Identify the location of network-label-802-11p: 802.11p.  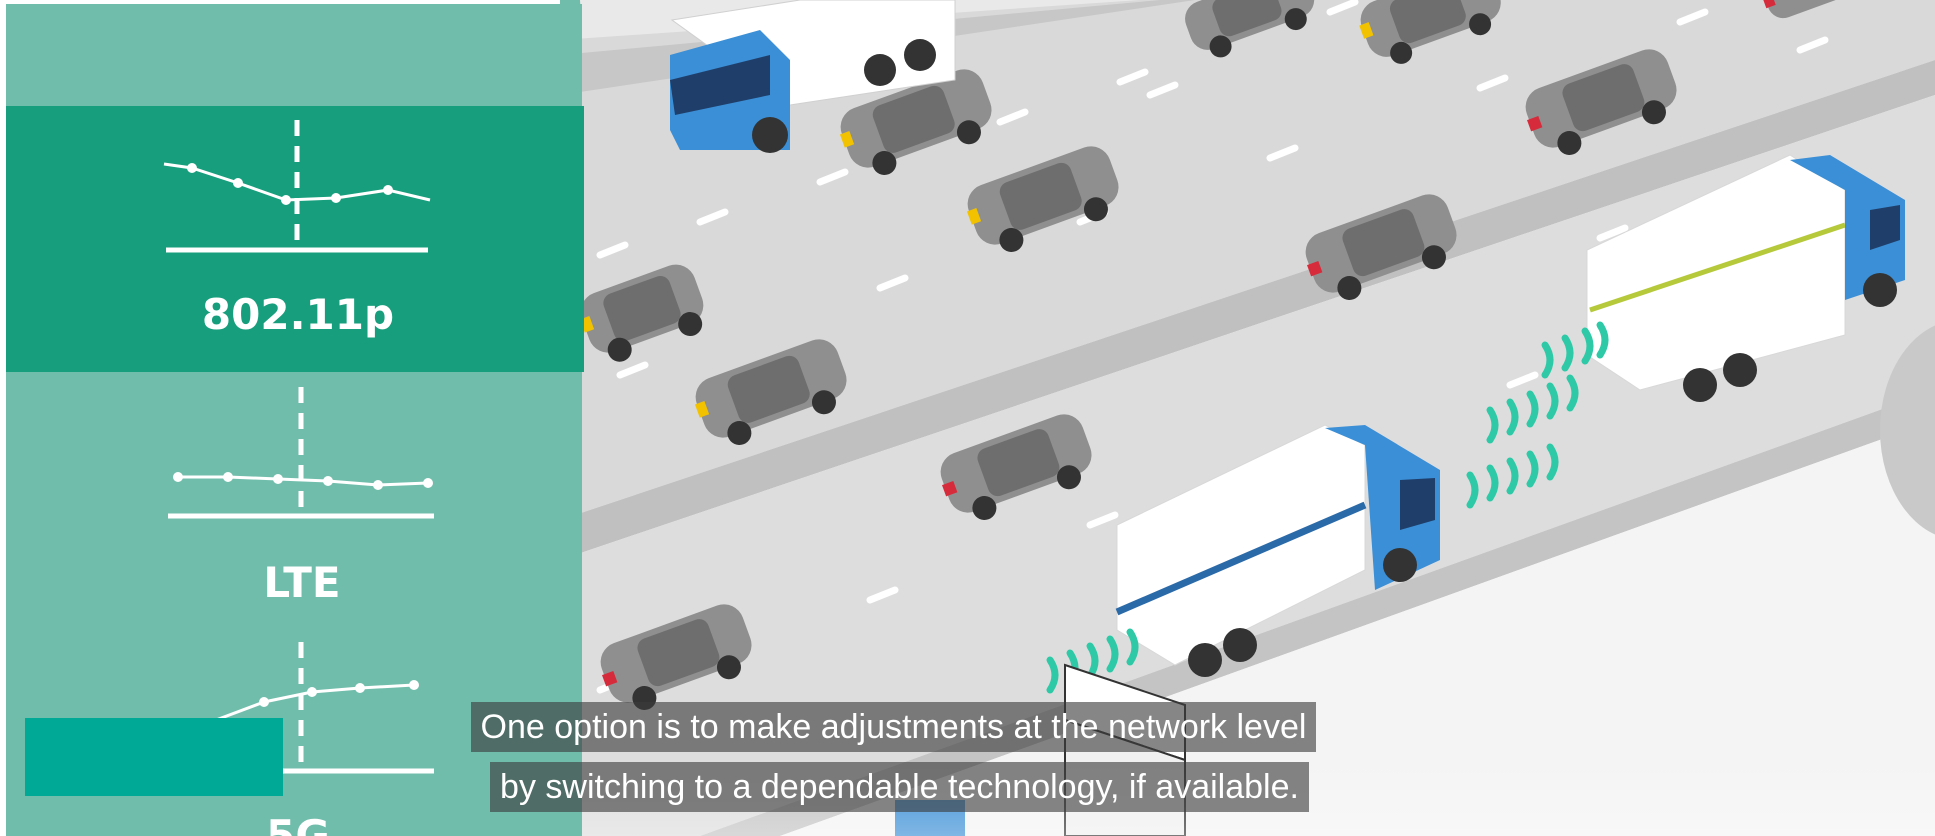
(298, 314).